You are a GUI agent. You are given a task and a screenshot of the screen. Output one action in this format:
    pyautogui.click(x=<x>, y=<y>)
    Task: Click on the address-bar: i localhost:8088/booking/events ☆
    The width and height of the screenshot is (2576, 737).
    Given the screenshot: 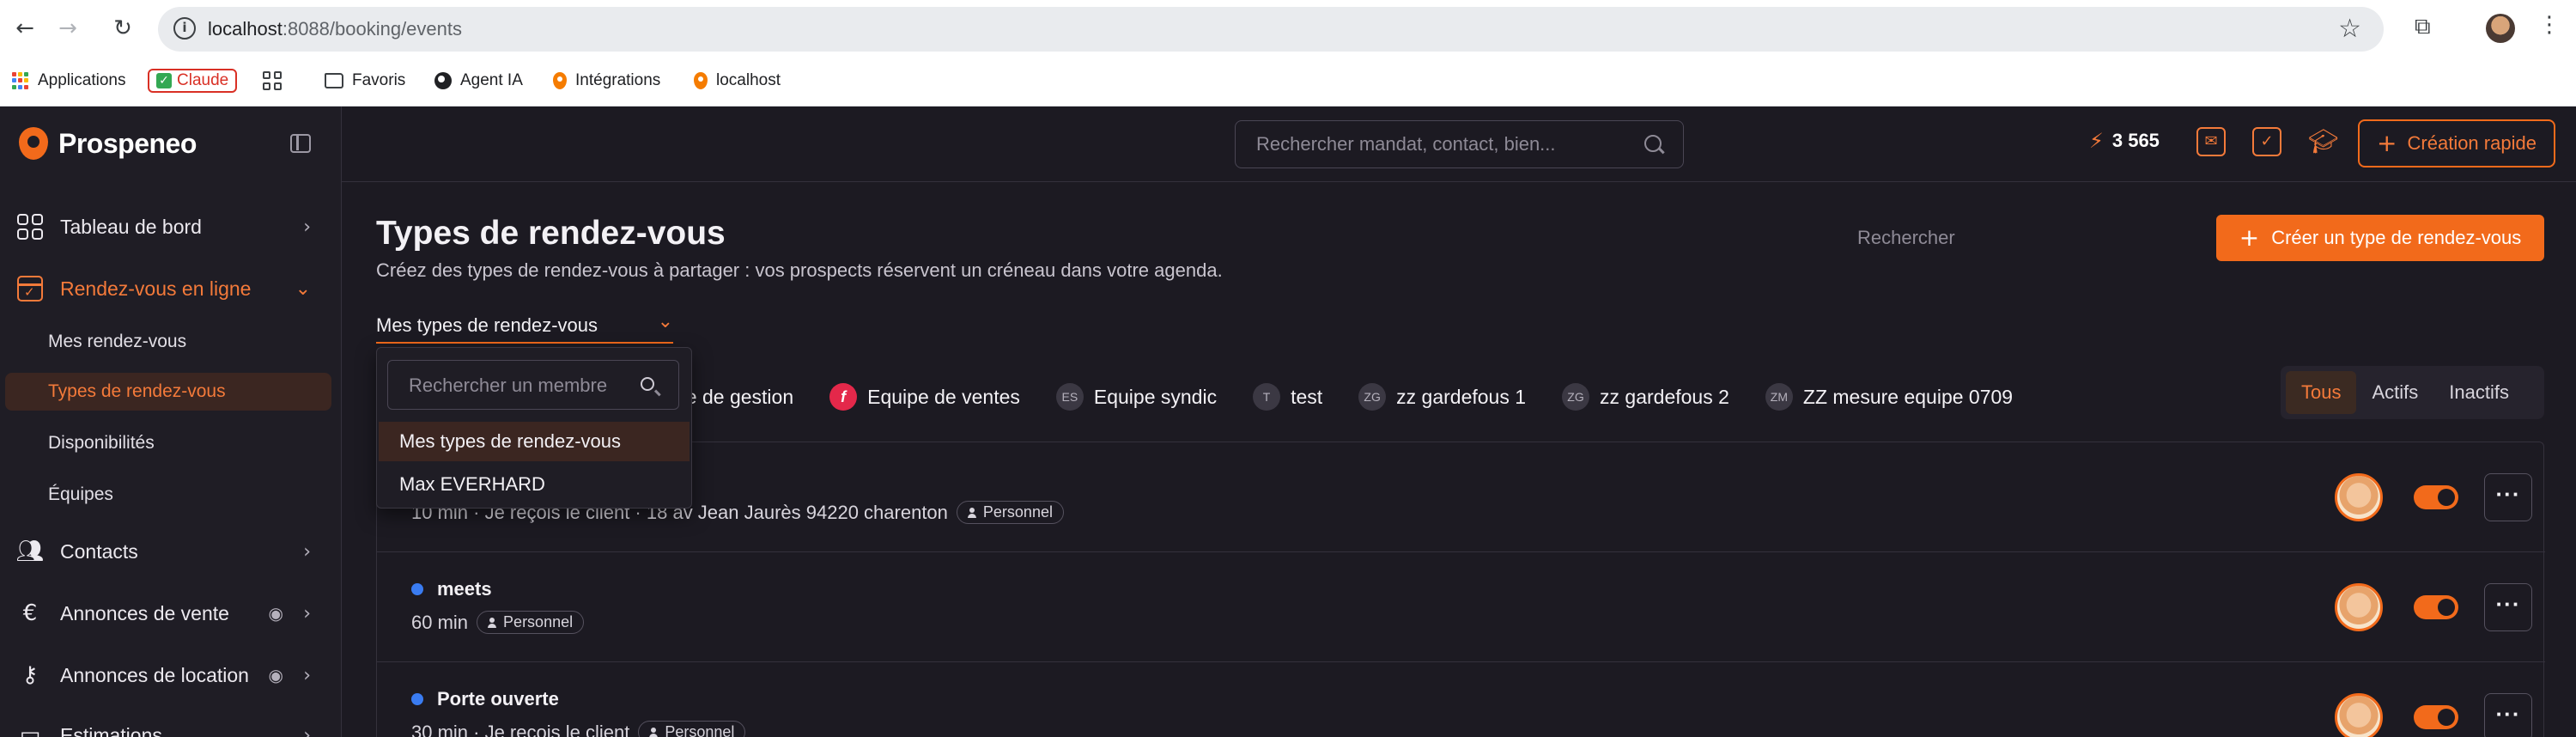 What is the action you would take?
    pyautogui.click(x=1271, y=29)
    